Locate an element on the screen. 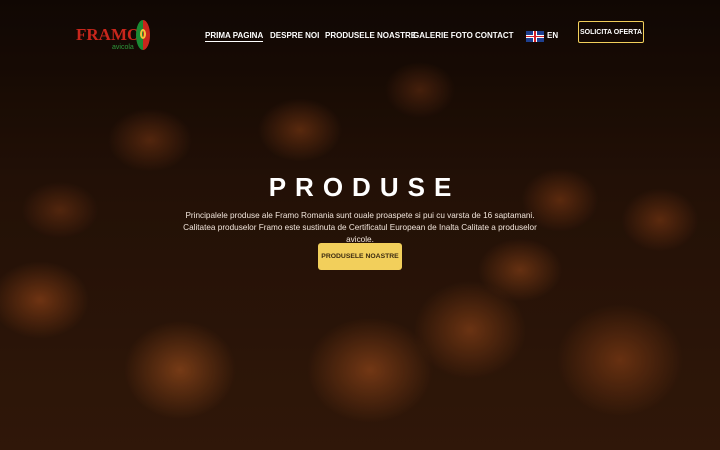  logo-egg-icon is located at coordinates (143, 35).